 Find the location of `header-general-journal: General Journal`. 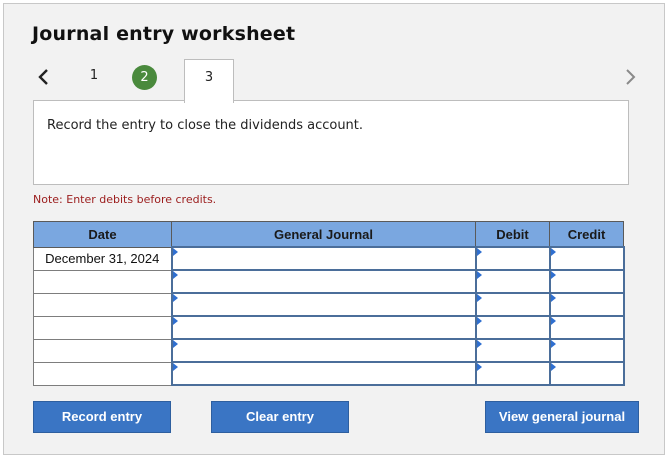

header-general-journal: General Journal is located at coordinates (323, 234).